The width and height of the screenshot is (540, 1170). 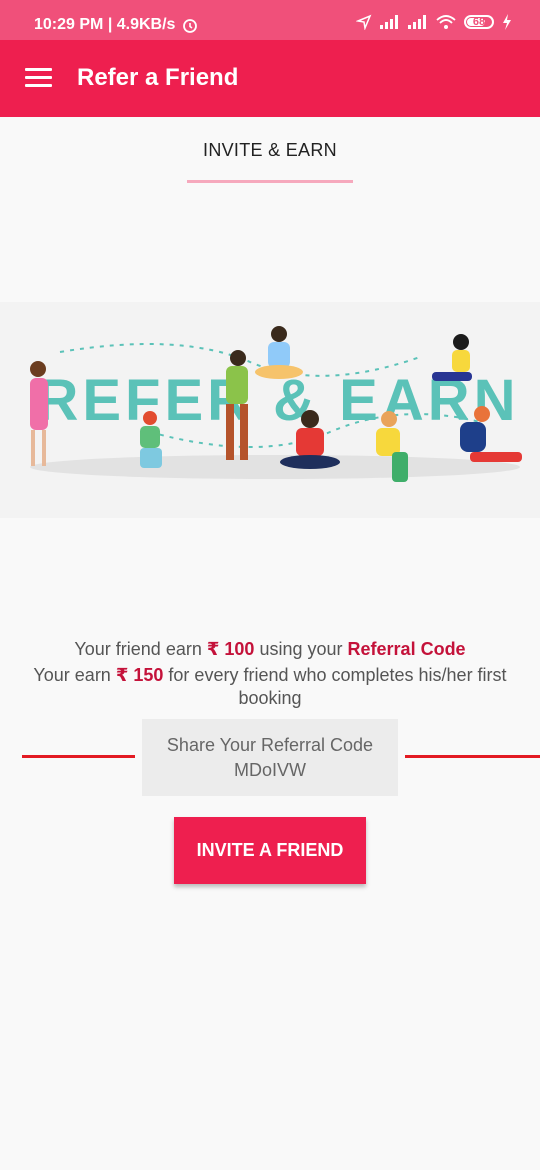 I want to click on invite-friend-button: INVITE A FRIEND, so click(x=270, y=850).